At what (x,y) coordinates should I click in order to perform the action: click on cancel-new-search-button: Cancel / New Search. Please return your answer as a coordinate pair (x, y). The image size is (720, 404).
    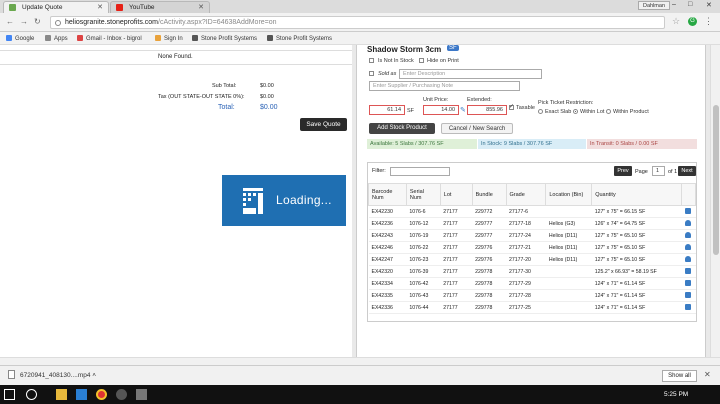
    Looking at the image, I should click on (477, 128).